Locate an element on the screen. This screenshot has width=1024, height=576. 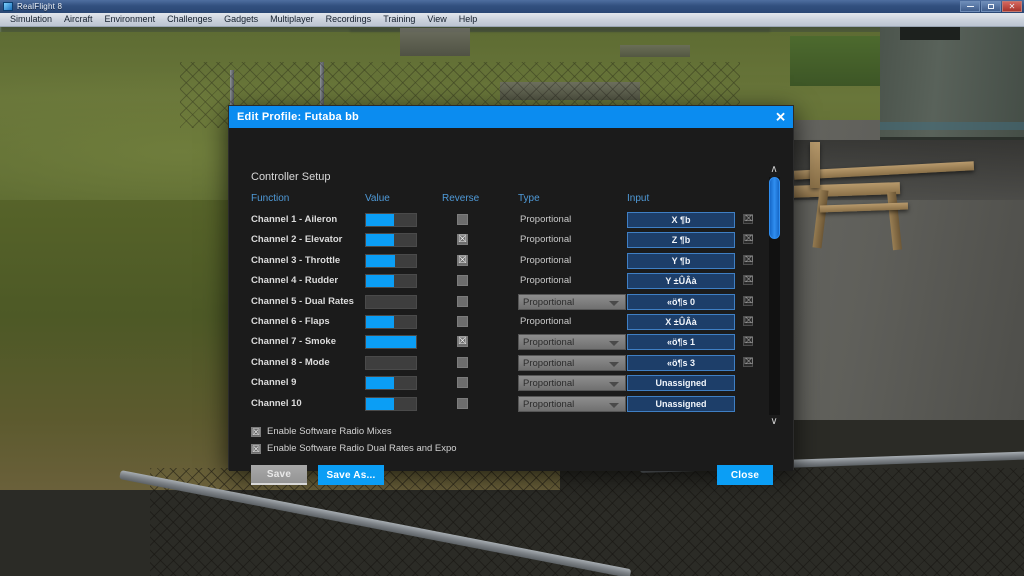
channel-input-binding: X ¶b is located at coordinates (681, 220).